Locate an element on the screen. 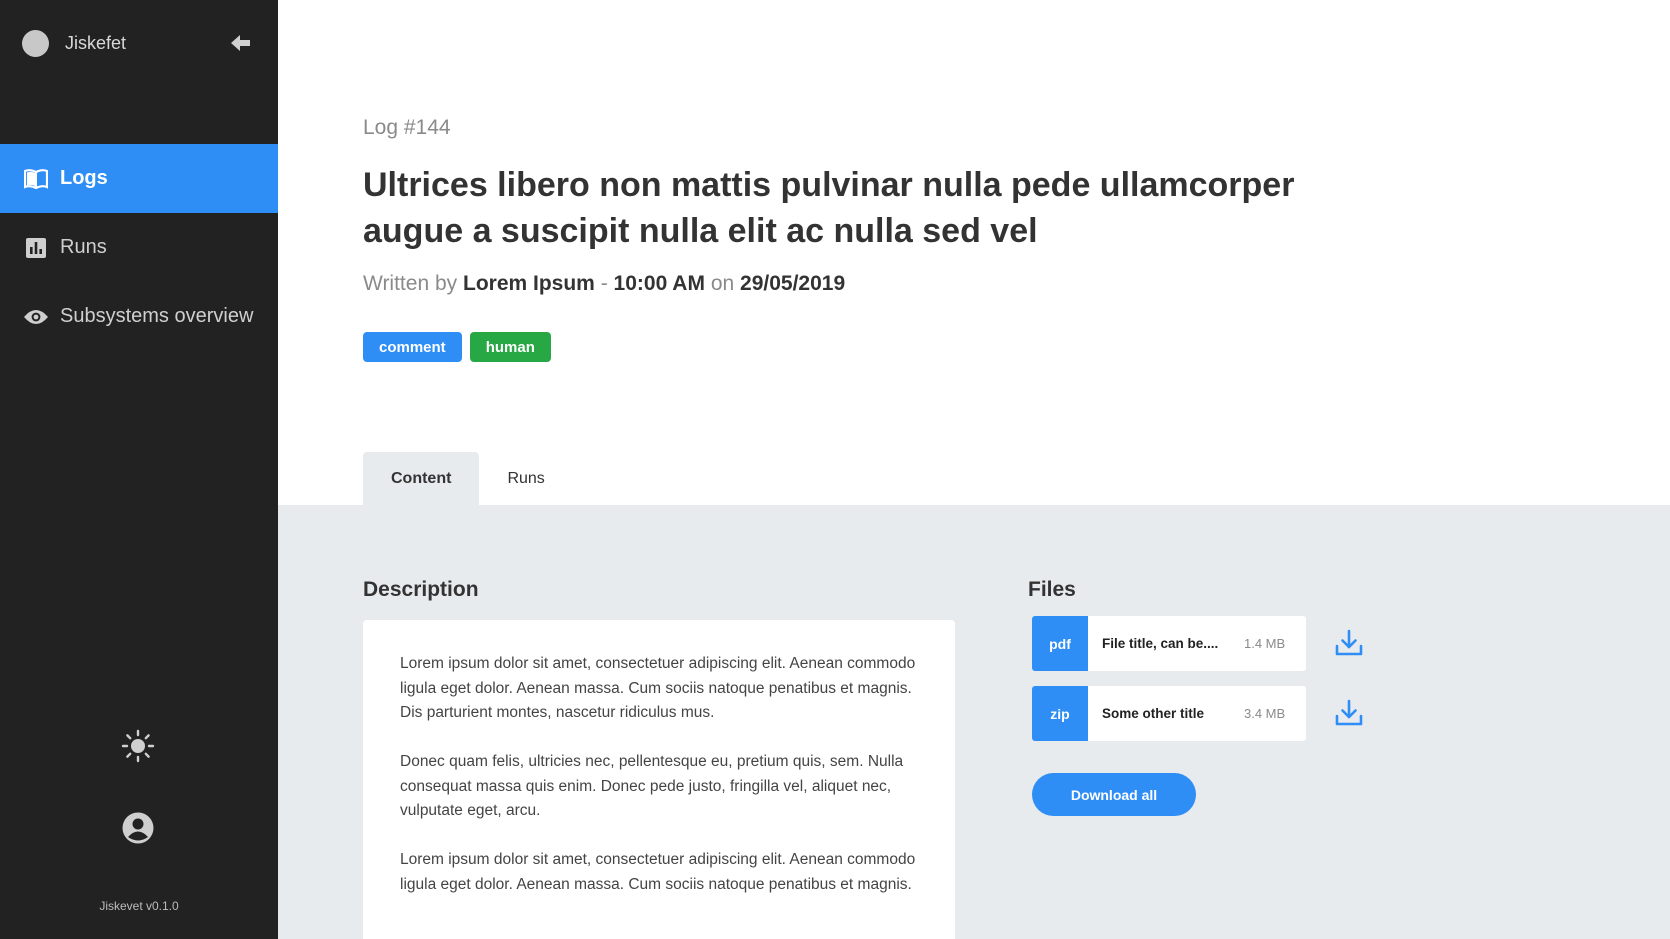  file-name: Some other title is located at coordinates (1153, 713).